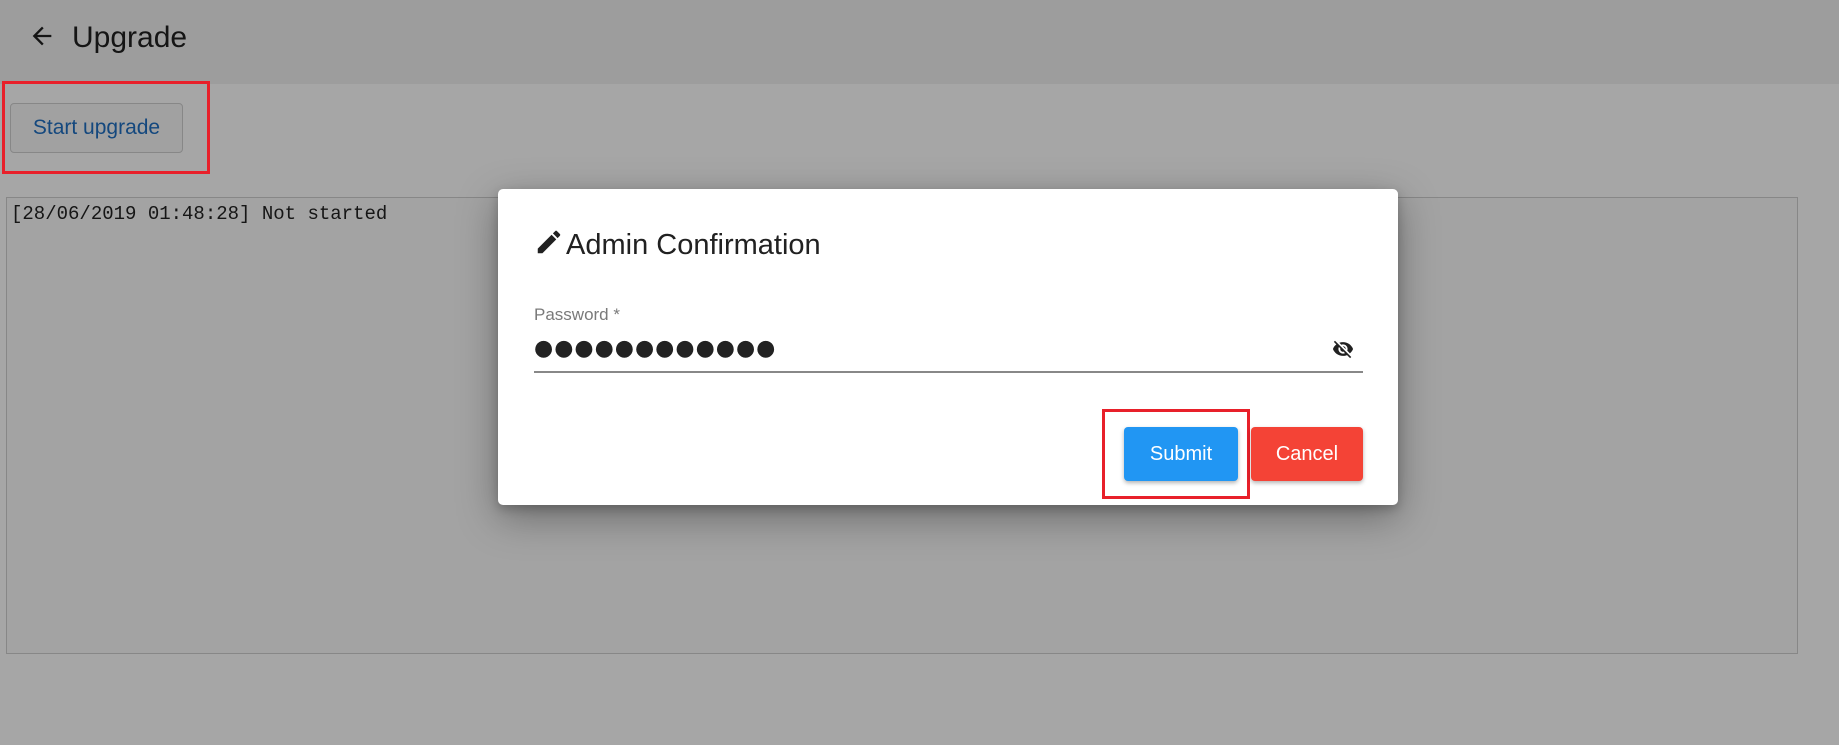 Image resolution: width=1839 pixels, height=745 pixels. What do you see at coordinates (948, 372) in the screenshot?
I see `password-underline` at bounding box center [948, 372].